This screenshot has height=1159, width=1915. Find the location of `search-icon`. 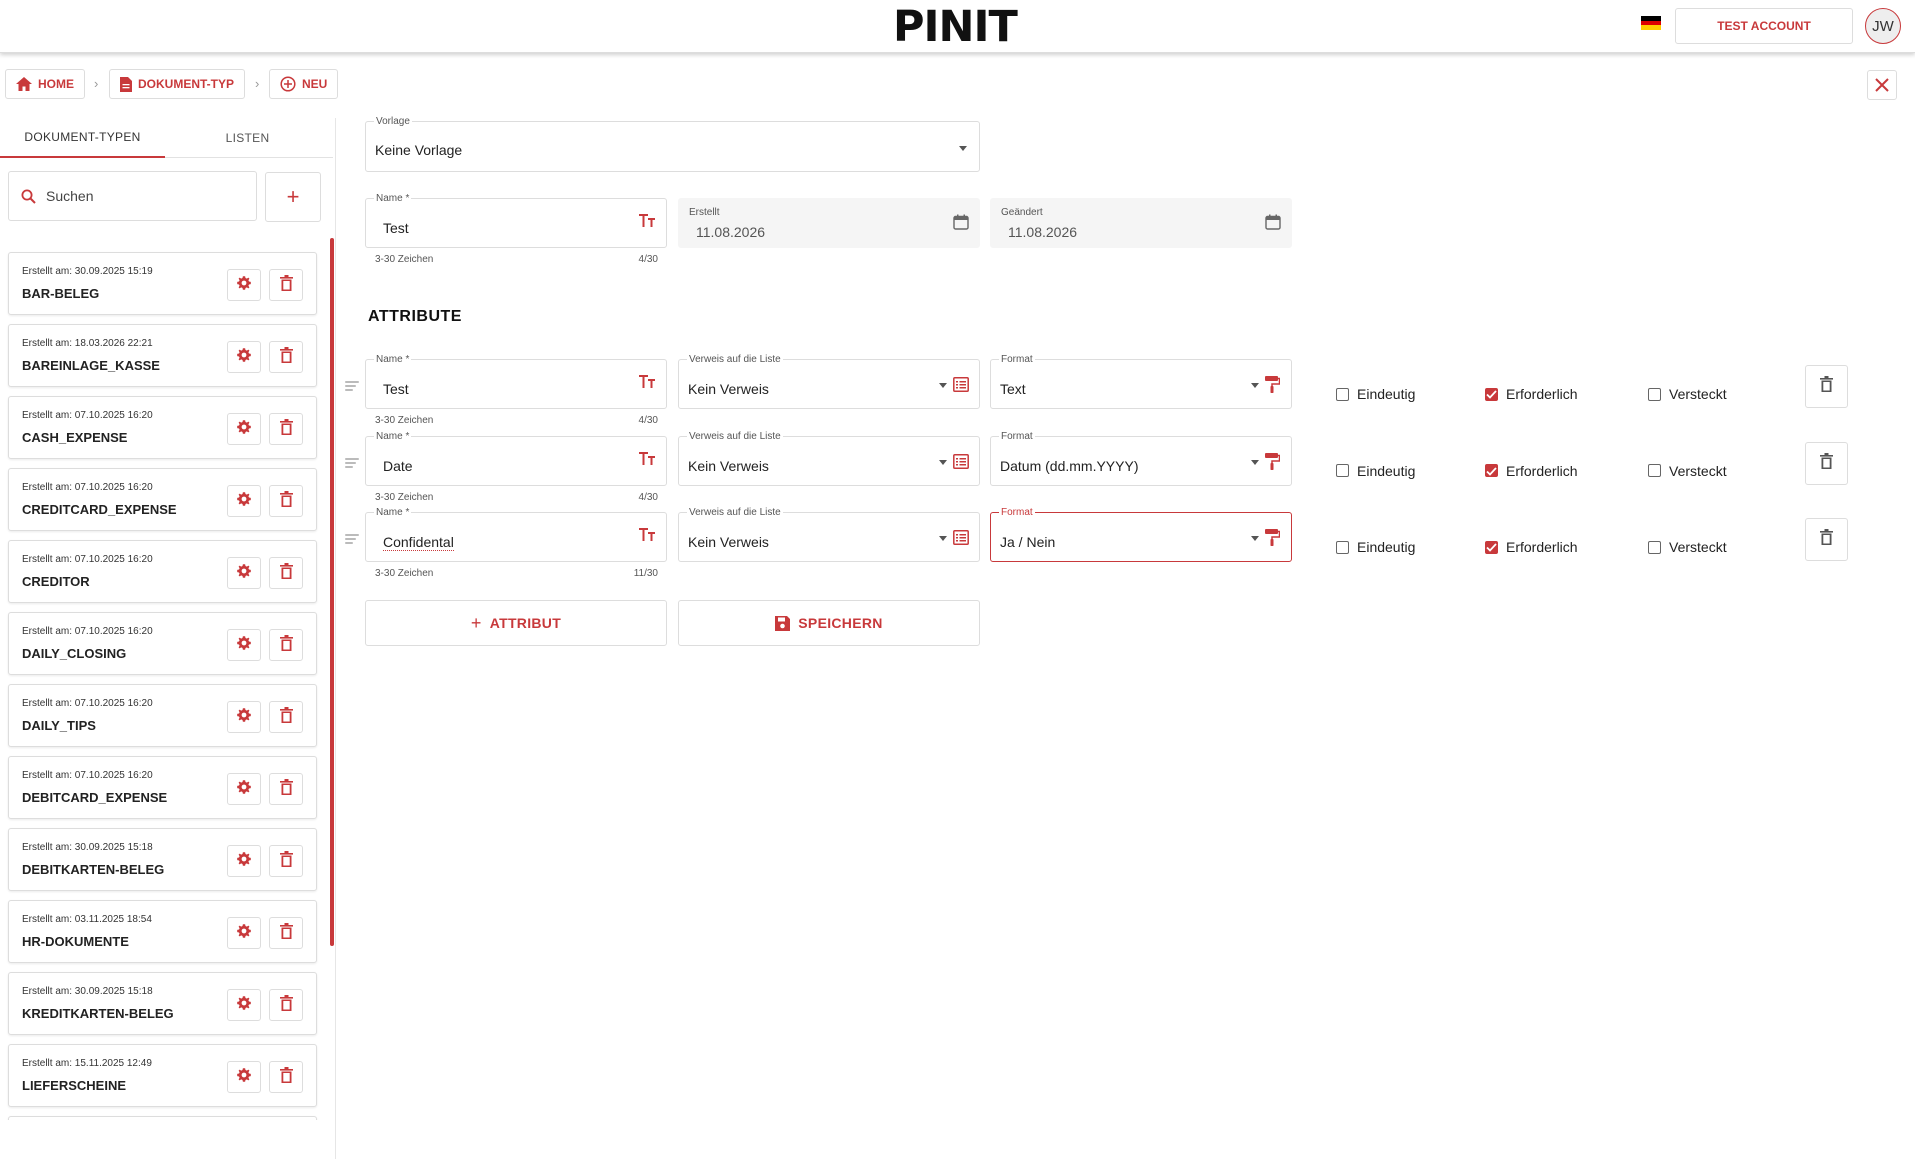

search-icon is located at coordinates (28, 196).